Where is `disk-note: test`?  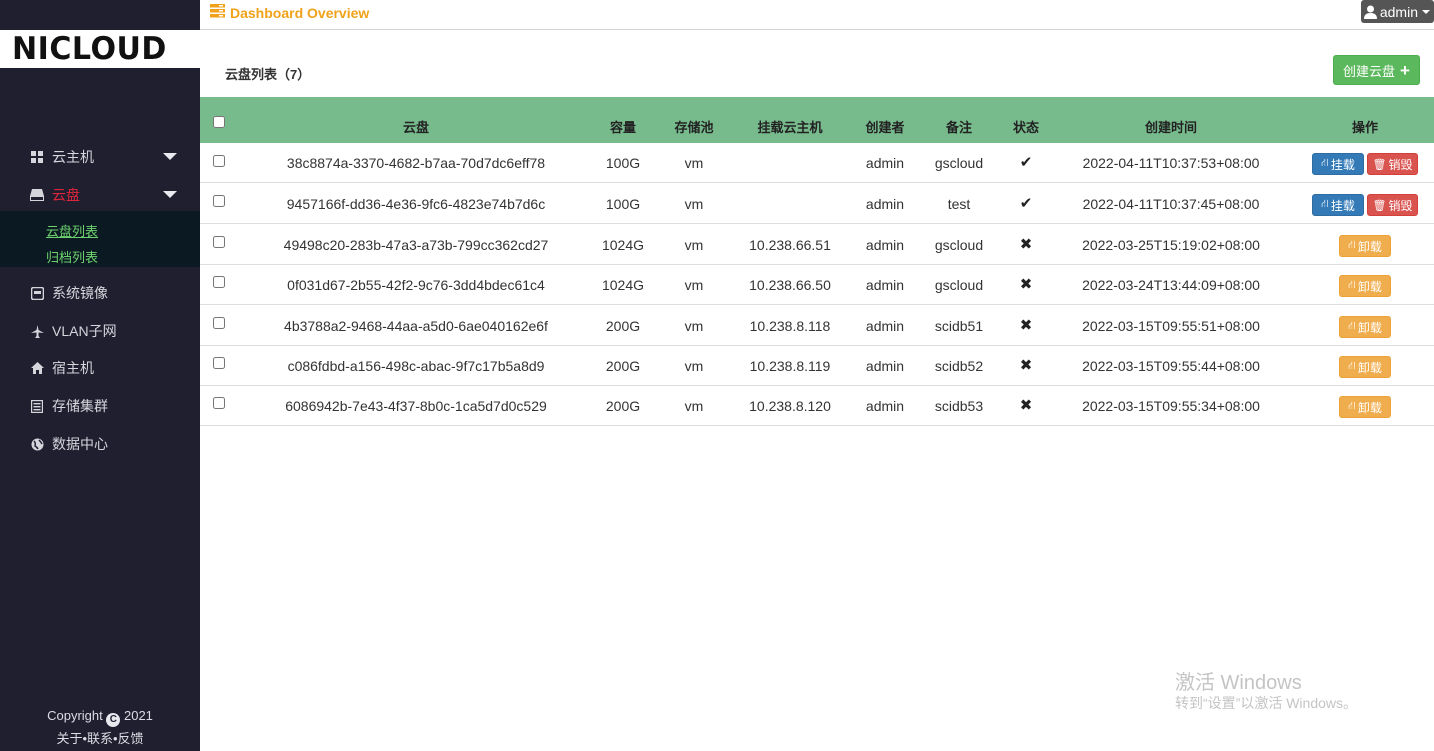 disk-note: test is located at coordinates (959, 204).